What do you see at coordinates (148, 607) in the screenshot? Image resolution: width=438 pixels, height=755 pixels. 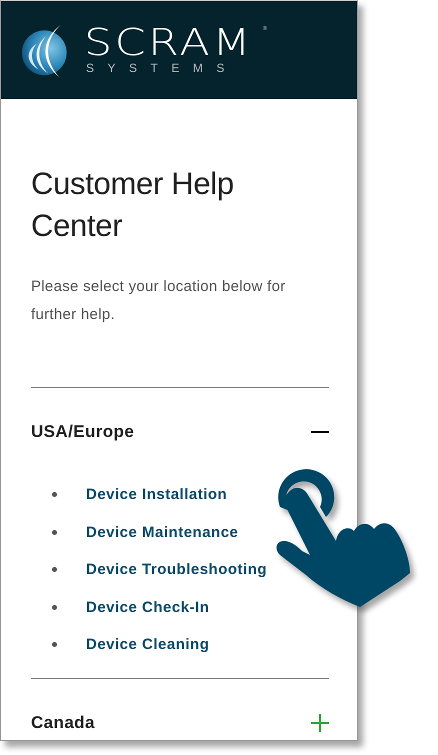 I see `help-link: Device Check-In` at bounding box center [148, 607].